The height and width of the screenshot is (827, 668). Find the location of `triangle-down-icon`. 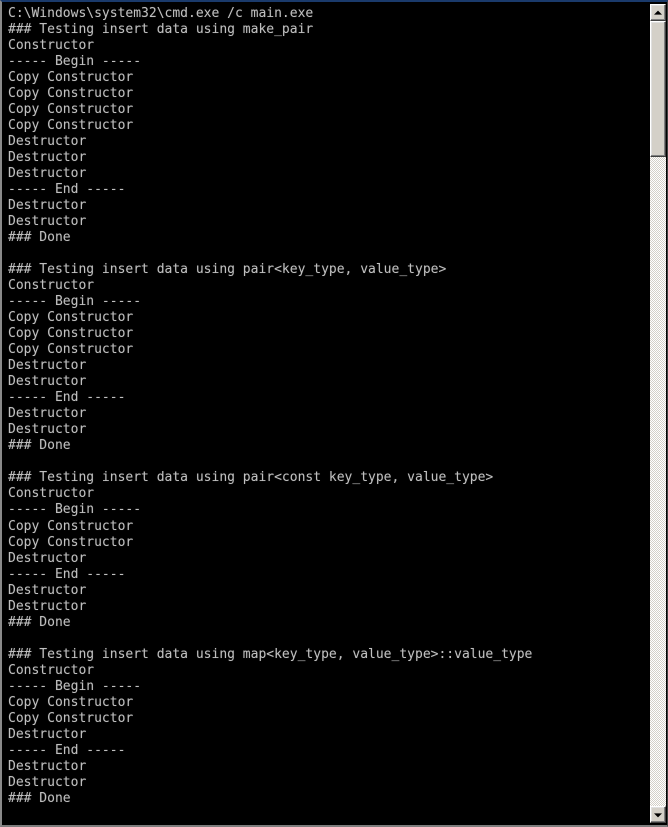

triangle-down-icon is located at coordinates (658, 814).